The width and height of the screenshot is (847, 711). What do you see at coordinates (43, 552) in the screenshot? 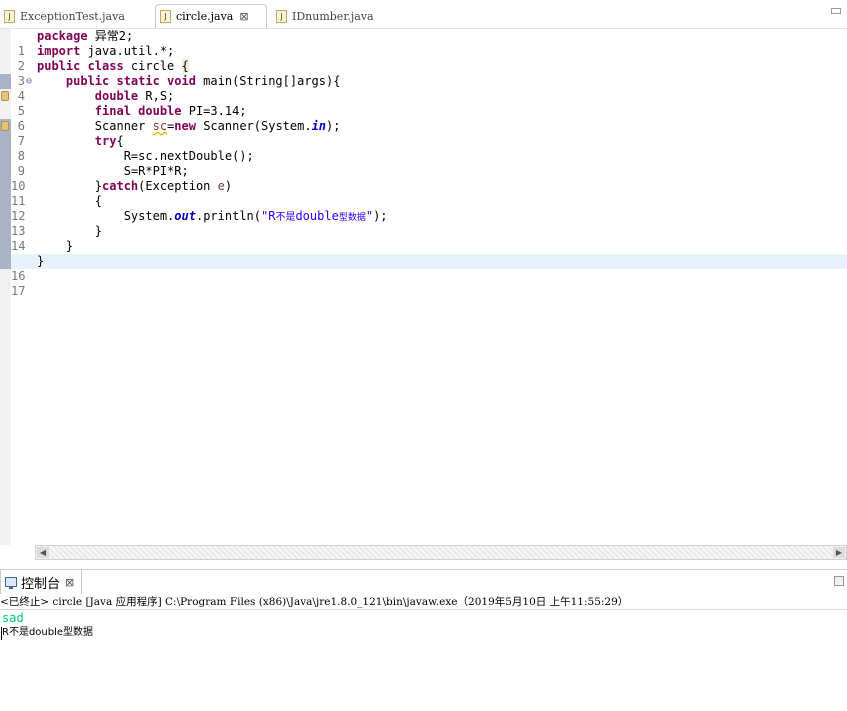
I see `scroll-left-icon: ◀` at bounding box center [43, 552].